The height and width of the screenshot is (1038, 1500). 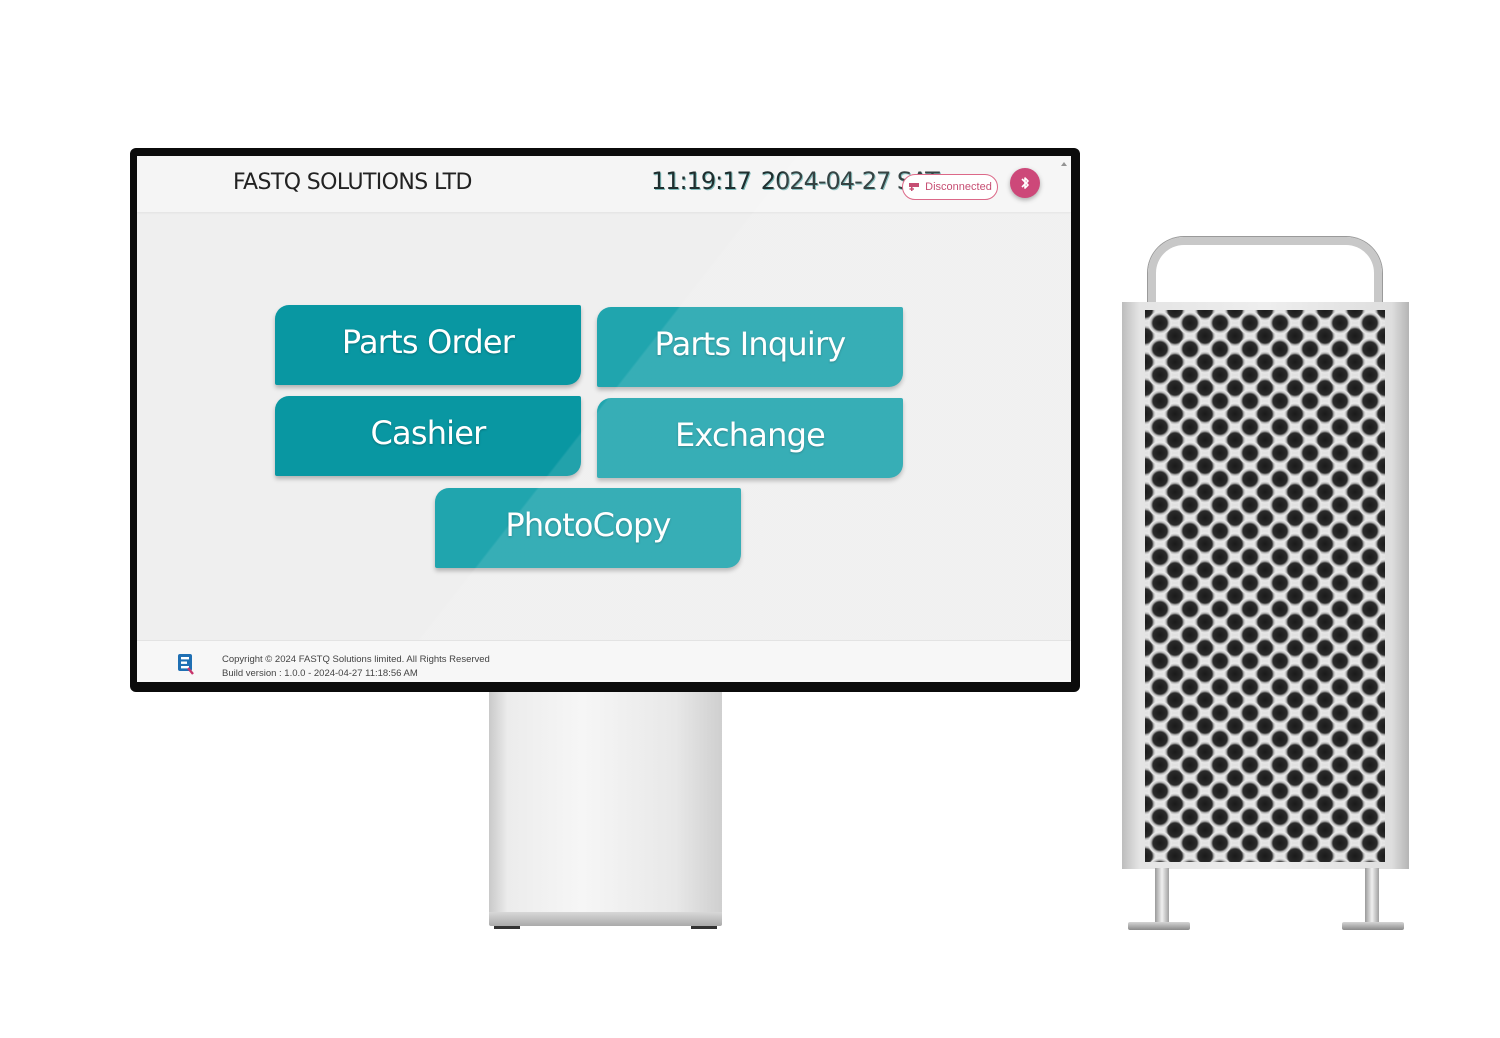 What do you see at coordinates (1373, 926) in the screenshot?
I see `tower-foot-right` at bounding box center [1373, 926].